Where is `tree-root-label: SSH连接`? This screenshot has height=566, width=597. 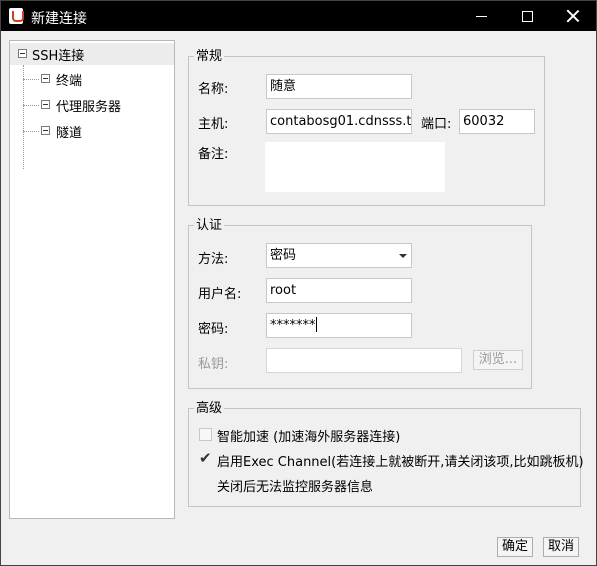
tree-root-label: SSH连接 is located at coordinates (58, 56).